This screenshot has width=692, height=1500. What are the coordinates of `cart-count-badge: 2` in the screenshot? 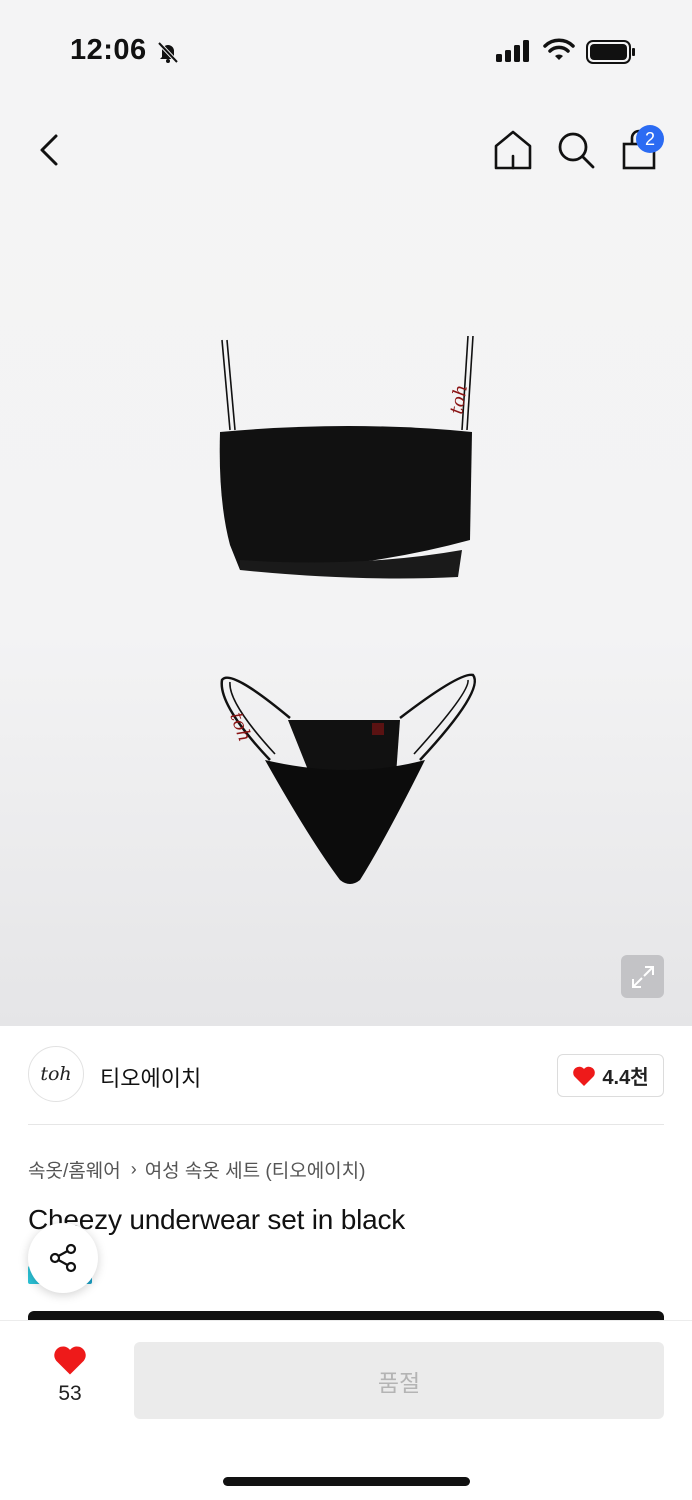 It's located at (650, 139).